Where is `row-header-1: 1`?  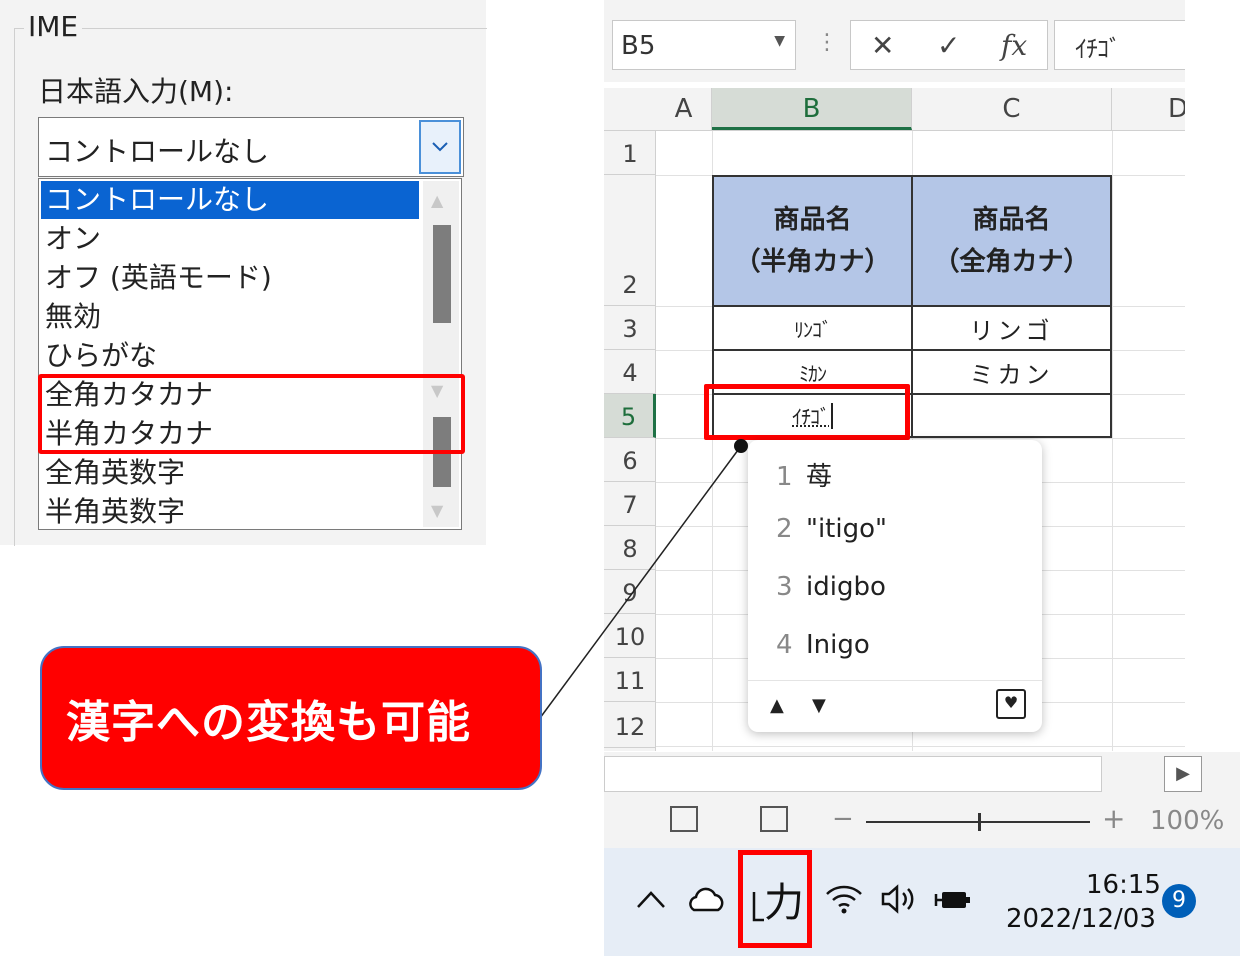
row-header-1: 1 is located at coordinates (630, 153).